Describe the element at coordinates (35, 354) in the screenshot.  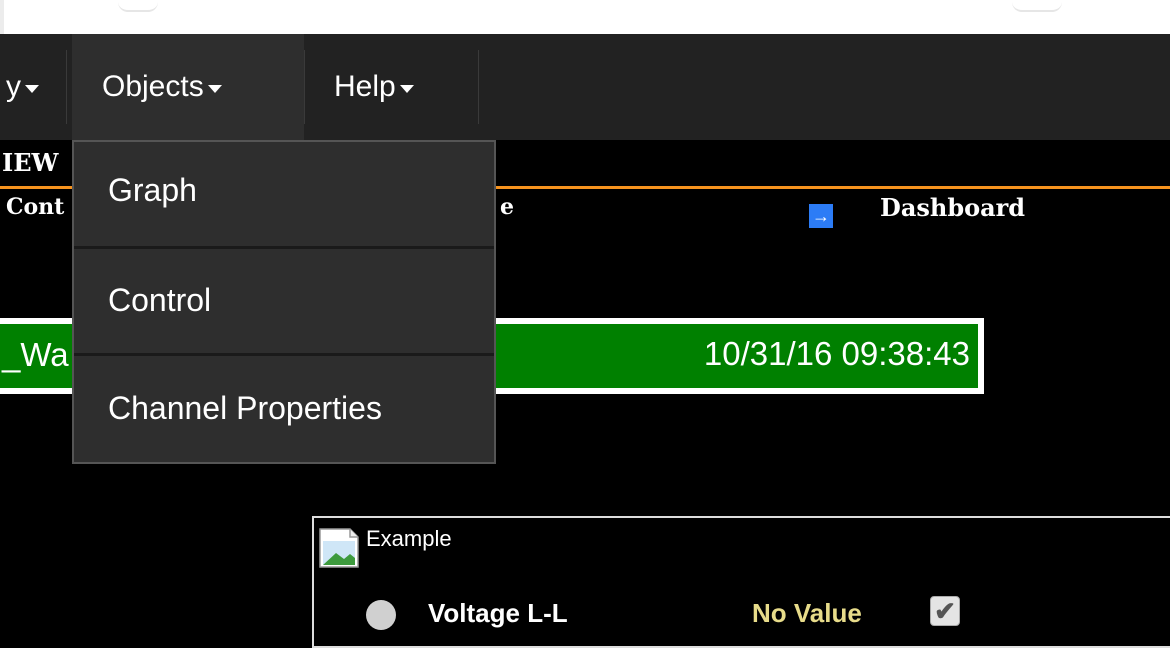
I see `status-device-name: _Wa` at that location.